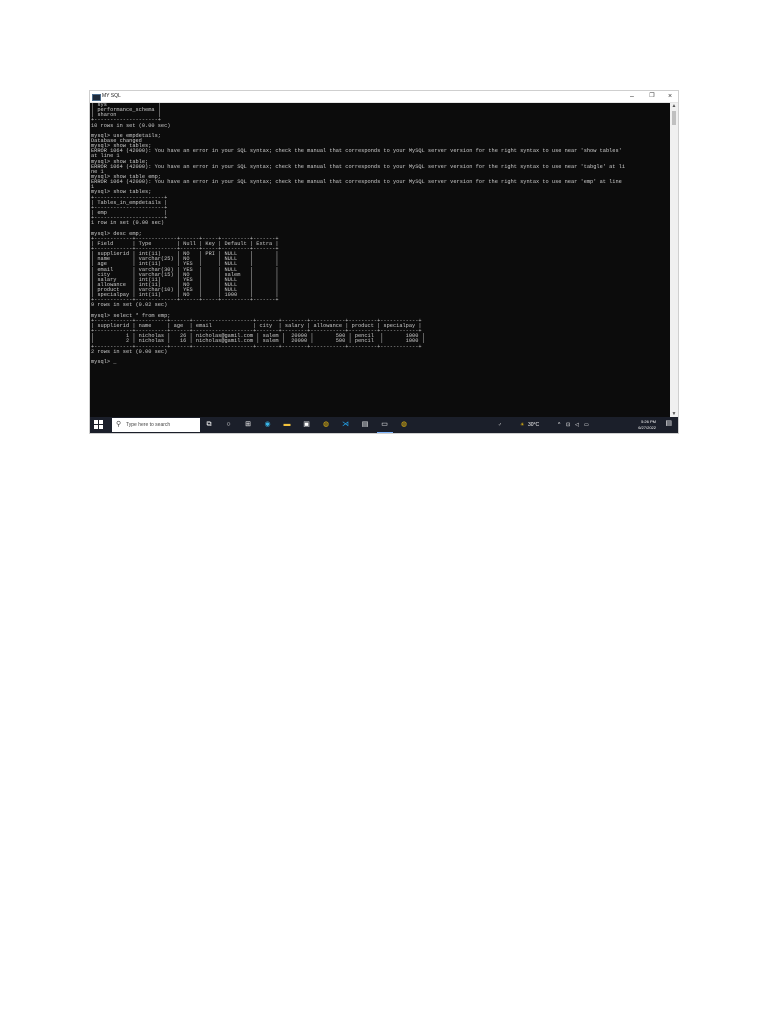  What do you see at coordinates (668, 423) in the screenshot?
I see `notifications-icon: ▤` at bounding box center [668, 423].